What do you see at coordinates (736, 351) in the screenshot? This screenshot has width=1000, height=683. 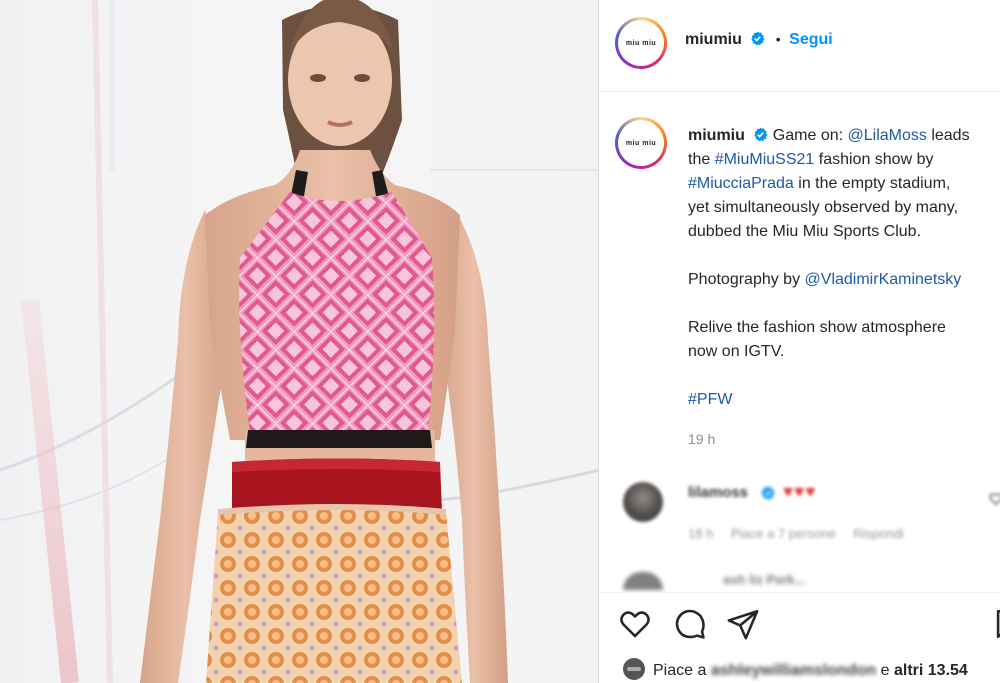 I see `caption-line-8: now on IGTV.` at bounding box center [736, 351].